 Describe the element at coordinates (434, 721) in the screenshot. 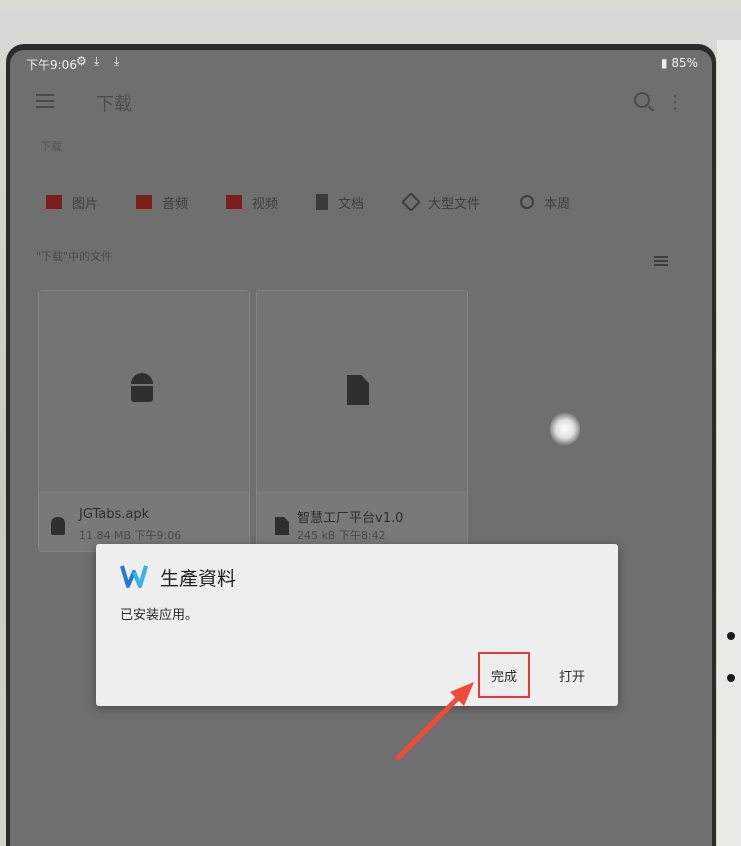

I see `annotation-arrow-icon` at that location.